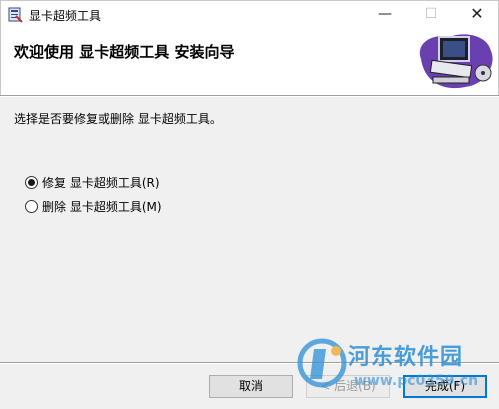 This screenshot has width=499, height=409. What do you see at coordinates (65, 16) in the screenshot?
I see `window-title: 显卡超频工具` at bounding box center [65, 16].